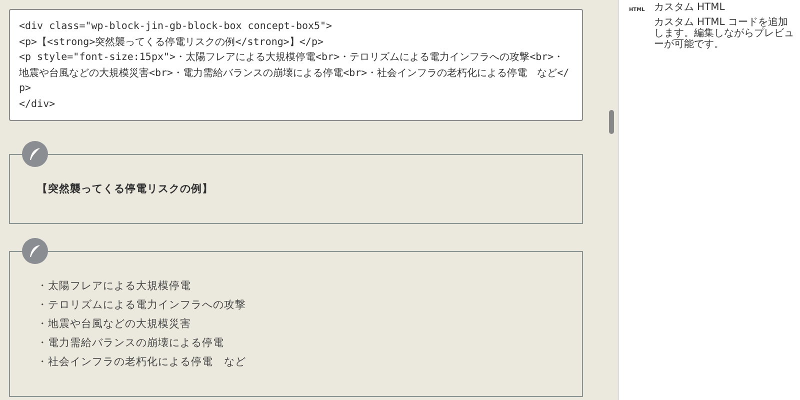  Describe the element at coordinates (724, 33) in the screenshot. I see `block-description: カスタム HTML コードを追加します。編集しながらプレビューが可能です。` at that location.